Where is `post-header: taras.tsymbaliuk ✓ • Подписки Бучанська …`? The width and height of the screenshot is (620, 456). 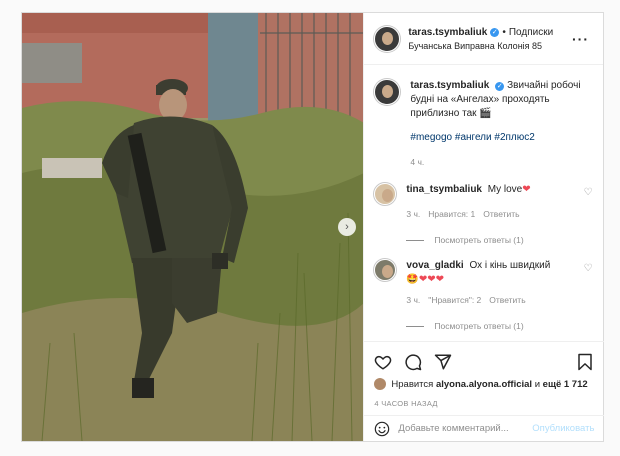
post-header: taras.tsymbaliuk ✓ • Подписки Бучанська … is located at coordinates (483, 39).